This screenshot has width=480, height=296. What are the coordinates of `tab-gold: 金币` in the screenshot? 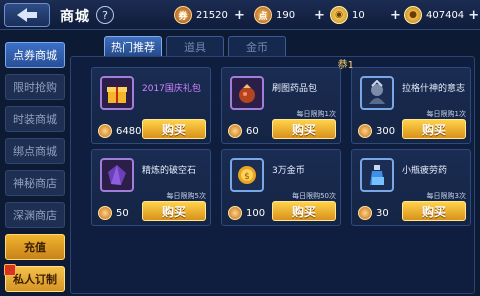 It's located at (257, 46).